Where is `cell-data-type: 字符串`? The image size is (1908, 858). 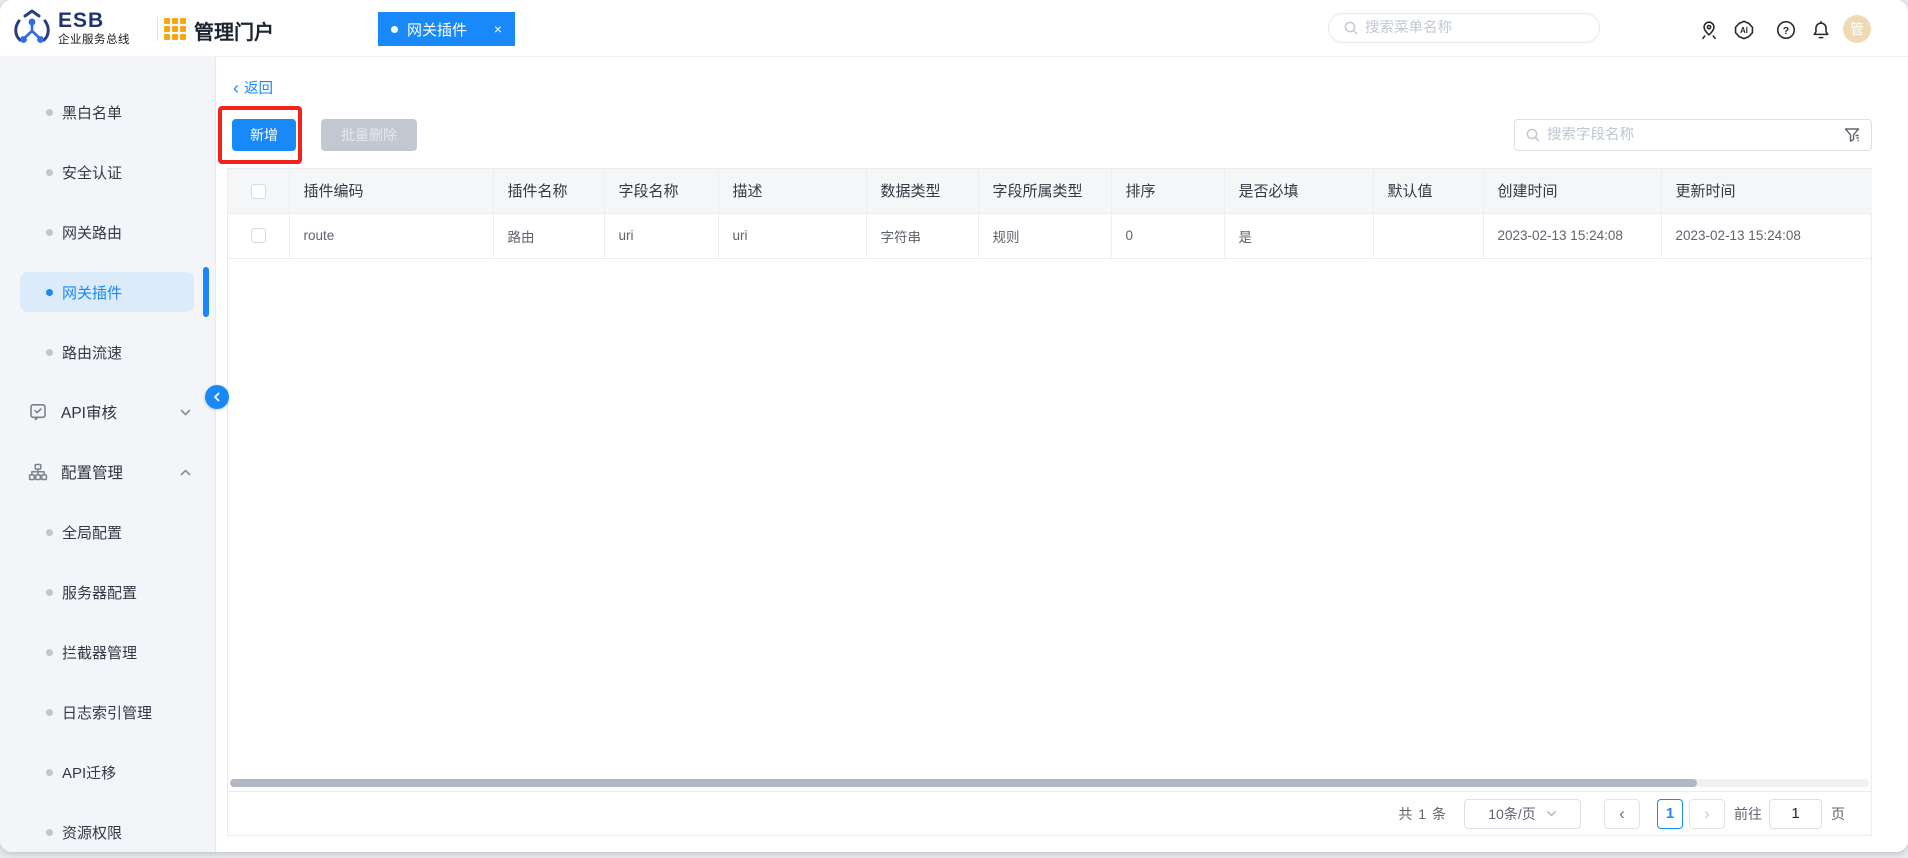 cell-data-type: 字符串 is located at coordinates (922, 236).